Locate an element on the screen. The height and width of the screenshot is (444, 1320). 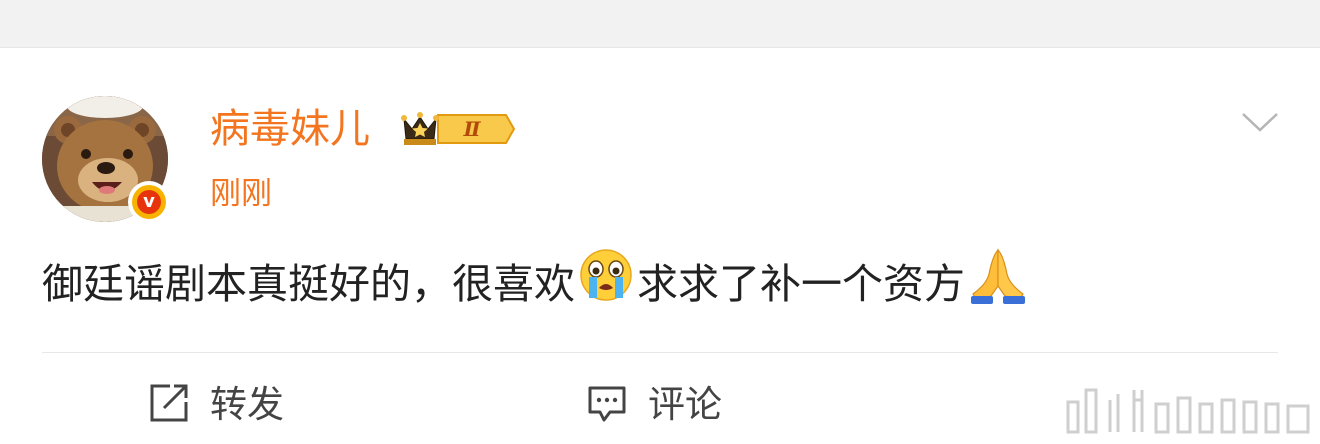
praying-hands-icon is located at coordinates (998, 284).